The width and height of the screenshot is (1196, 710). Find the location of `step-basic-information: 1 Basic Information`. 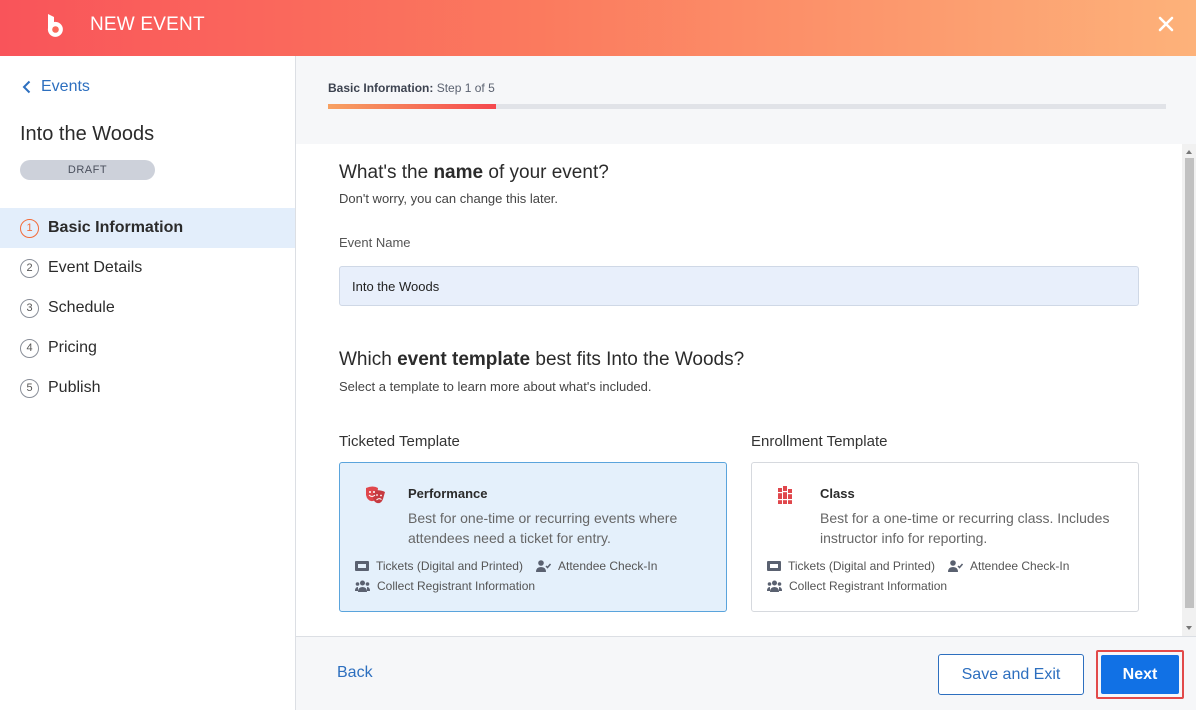

step-basic-information: 1 Basic Information is located at coordinates (147, 228).